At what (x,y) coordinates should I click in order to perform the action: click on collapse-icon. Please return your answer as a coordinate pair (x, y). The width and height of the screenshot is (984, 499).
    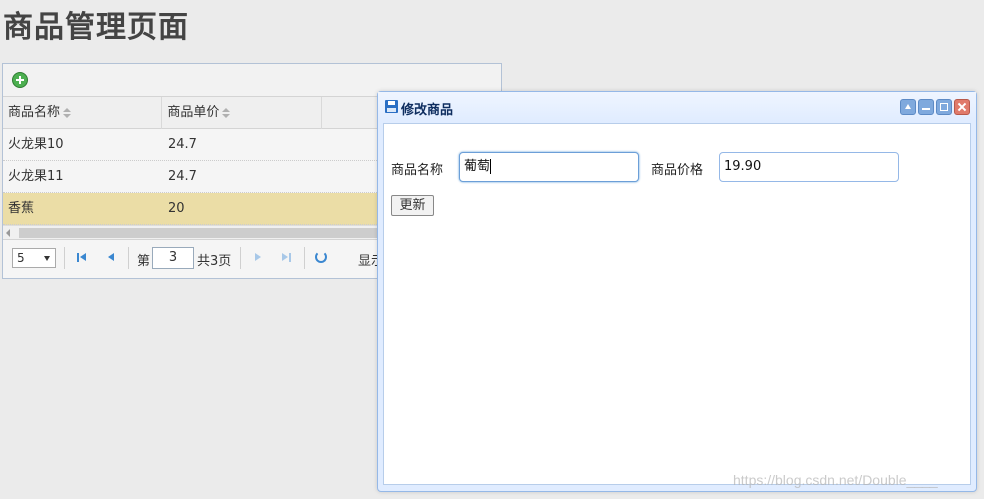
    Looking at the image, I should click on (908, 107).